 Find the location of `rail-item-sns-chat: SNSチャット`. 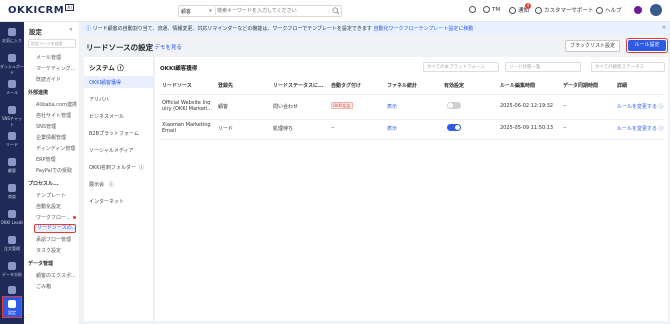

rail-item-sns-chat: SNSチャット is located at coordinates (12, 115).